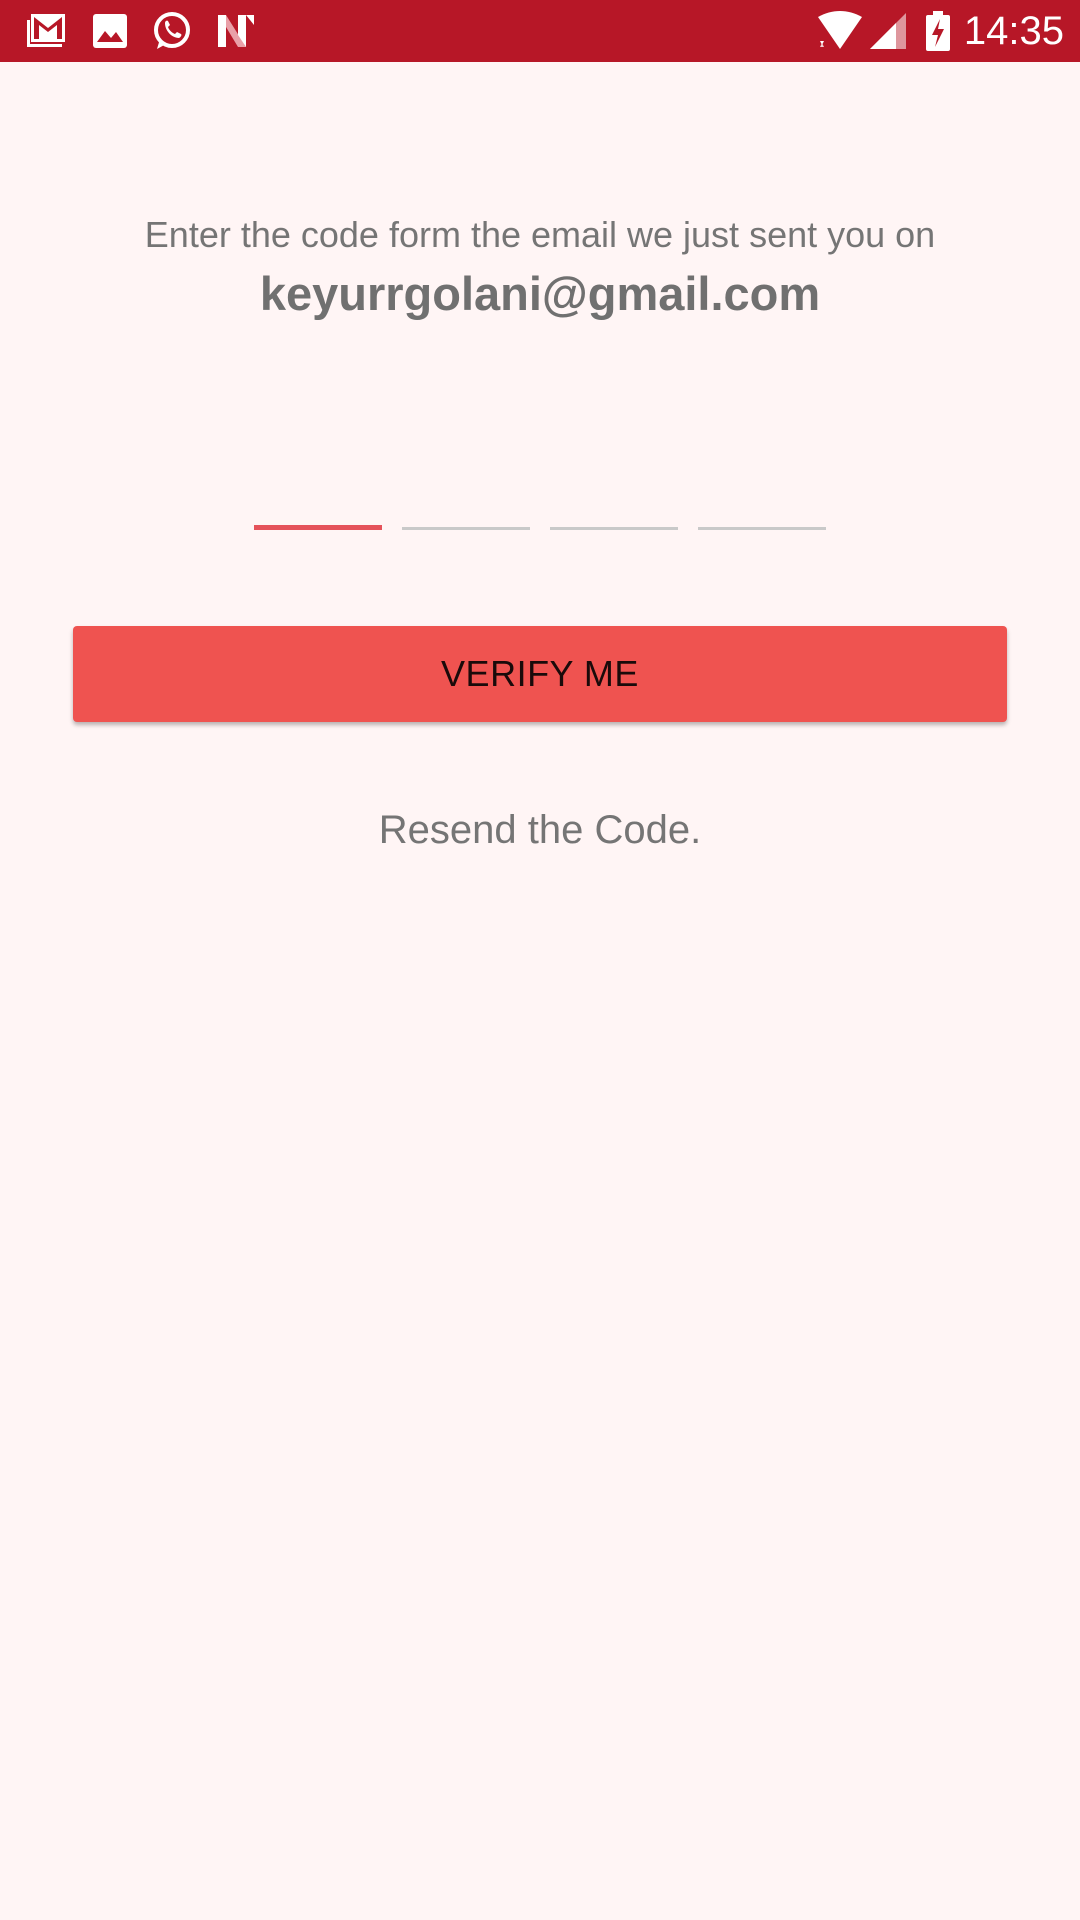  What do you see at coordinates (1013, 31) in the screenshot?
I see `status-time: 14:35` at bounding box center [1013, 31].